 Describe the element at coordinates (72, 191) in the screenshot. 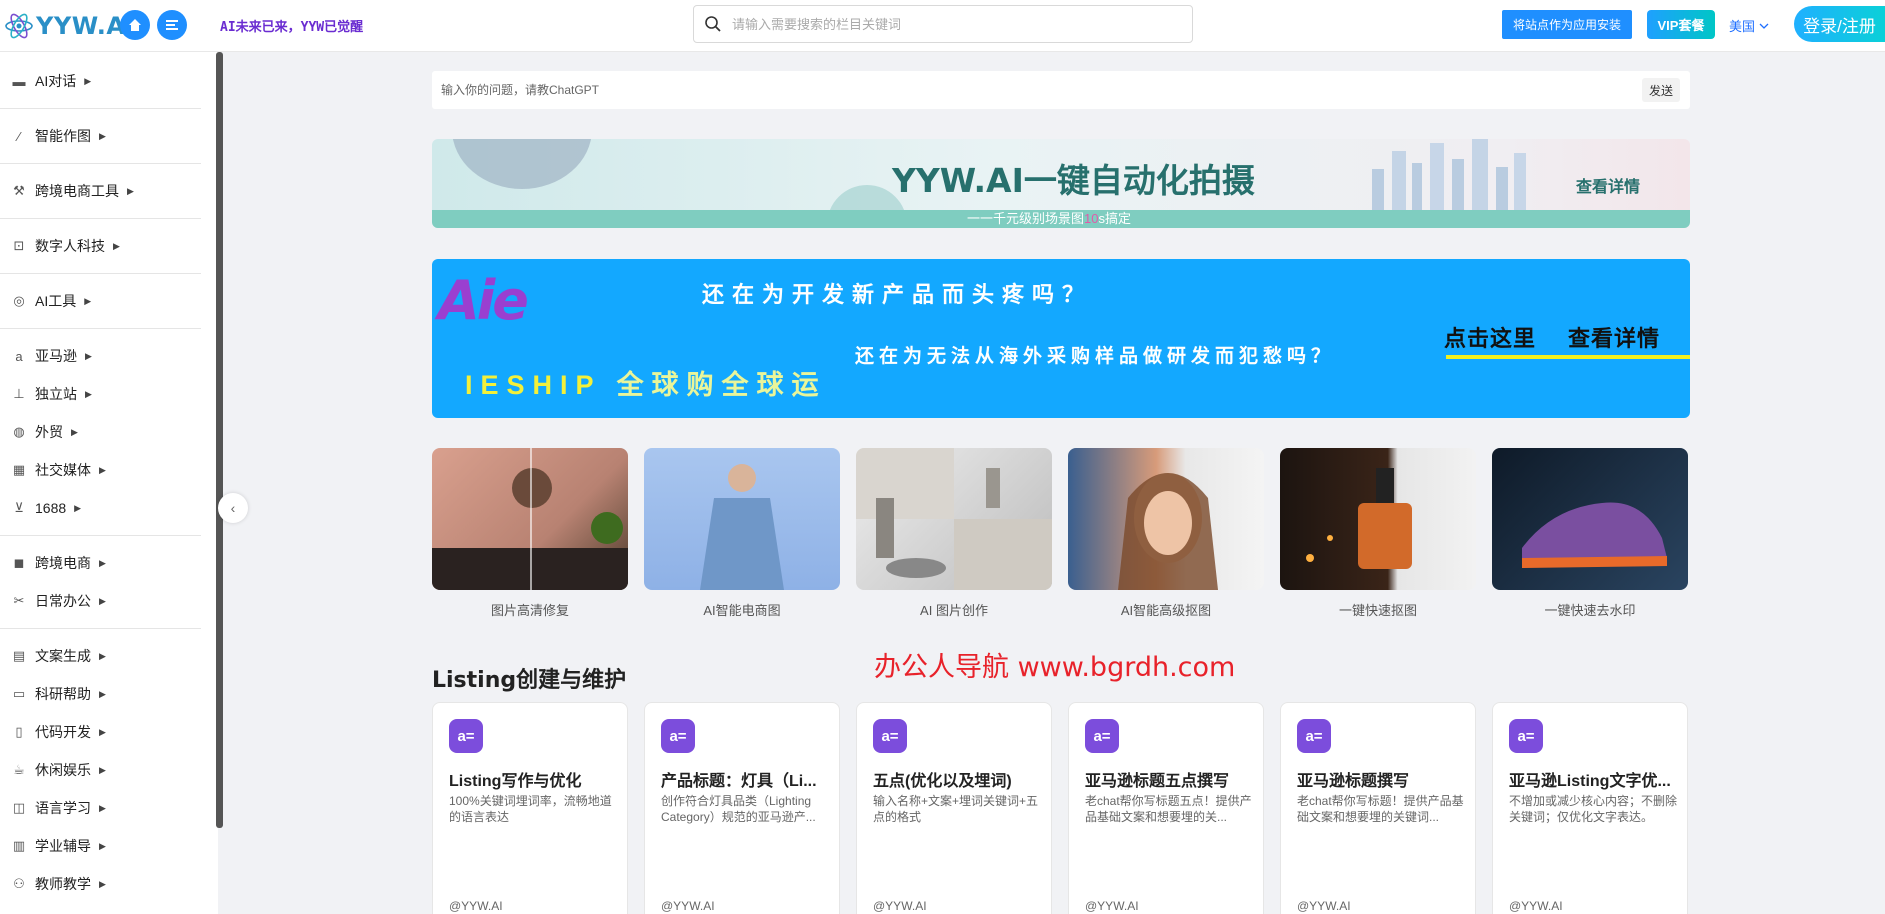

I see `sidebar-item-ecommerce-tools: ⚒ 跨境电商工具 ▶` at that location.